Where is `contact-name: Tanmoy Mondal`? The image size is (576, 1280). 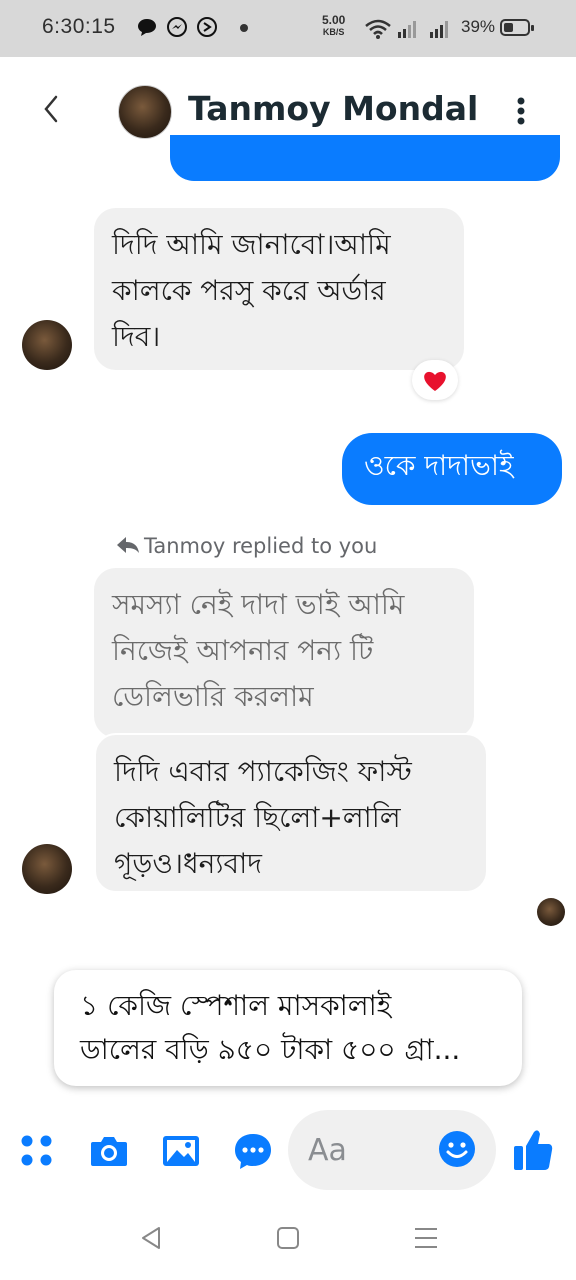
contact-name: Tanmoy Mondal is located at coordinates (333, 108).